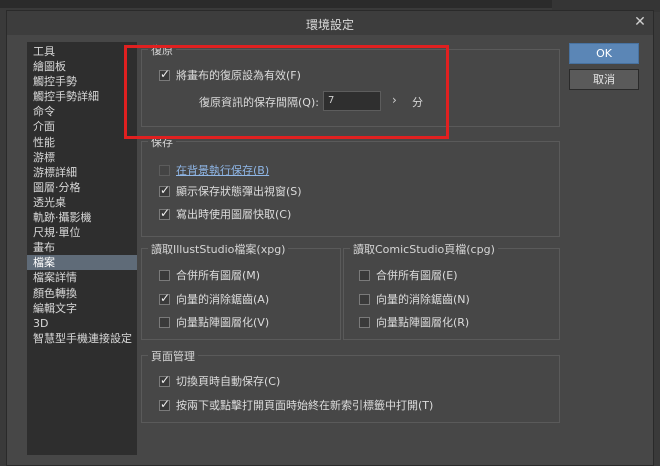  I want to click on comic-merge-row: 合併所有圖層(E), so click(408, 275).